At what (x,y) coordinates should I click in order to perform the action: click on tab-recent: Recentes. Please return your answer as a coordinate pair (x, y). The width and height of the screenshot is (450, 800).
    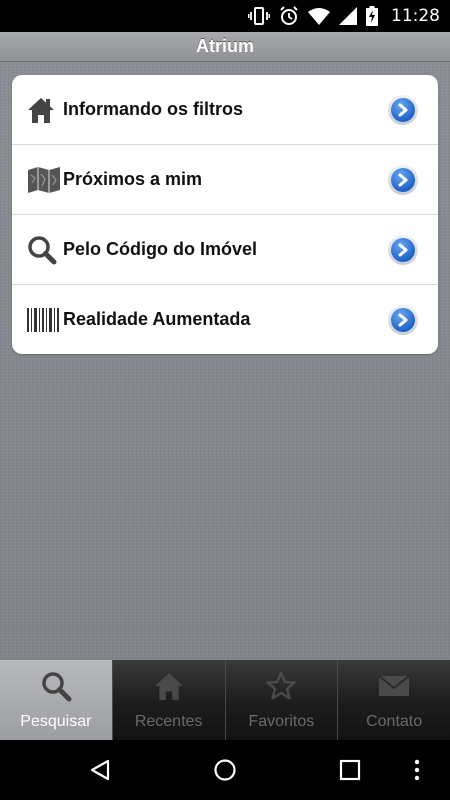
    Looking at the image, I should click on (168, 700).